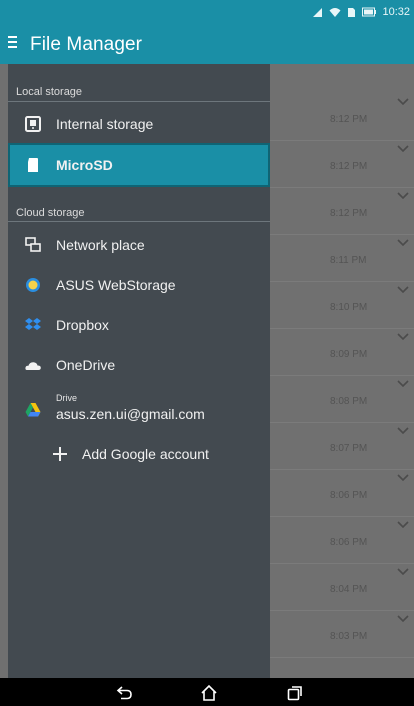 This screenshot has height=706, width=414. What do you see at coordinates (335, 12) in the screenshot?
I see `wifi-icon` at bounding box center [335, 12].